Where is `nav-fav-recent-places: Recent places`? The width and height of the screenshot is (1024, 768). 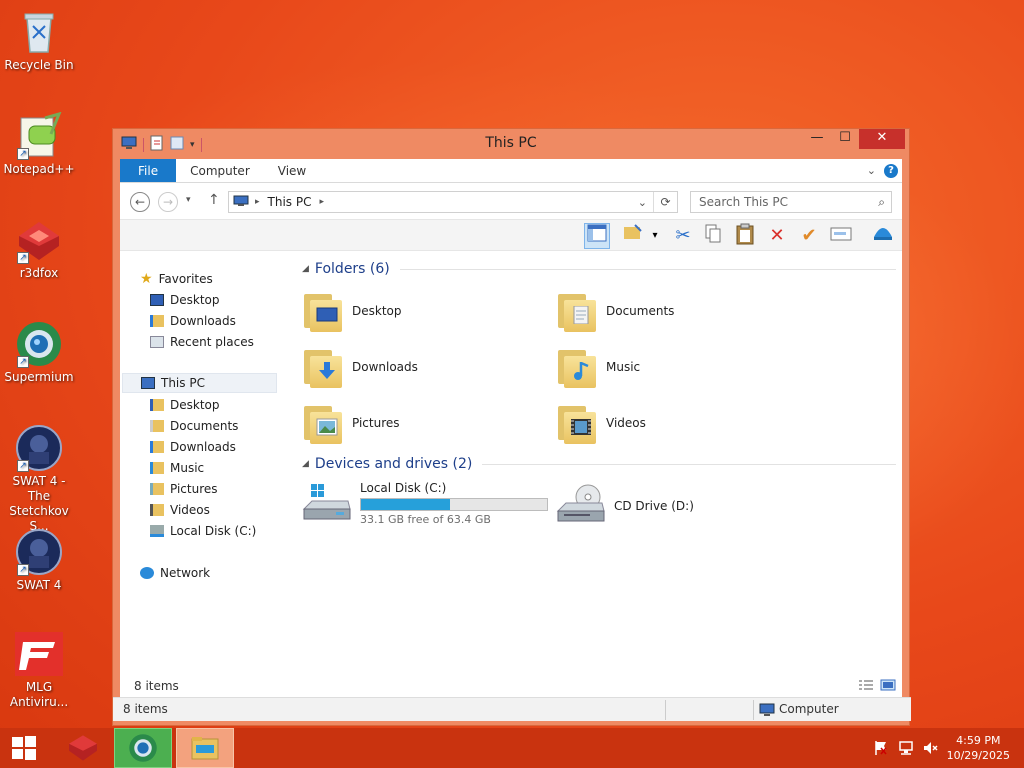 nav-fav-recent-places: Recent places is located at coordinates (202, 342).